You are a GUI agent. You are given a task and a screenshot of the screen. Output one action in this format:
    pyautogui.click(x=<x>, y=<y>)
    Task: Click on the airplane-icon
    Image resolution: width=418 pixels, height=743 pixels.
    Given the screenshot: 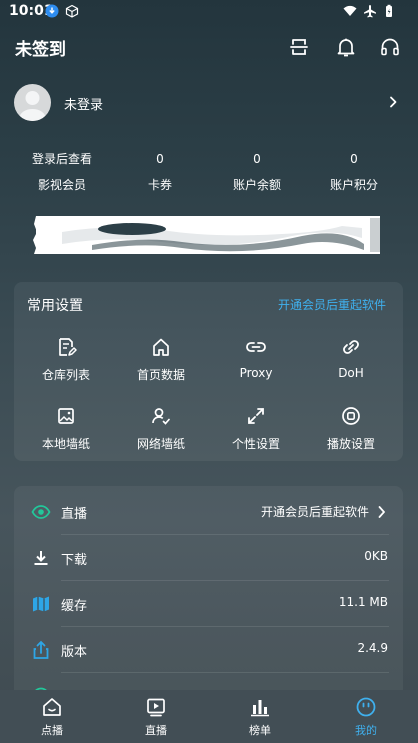 What is the action you would take?
    pyautogui.click(x=370, y=11)
    